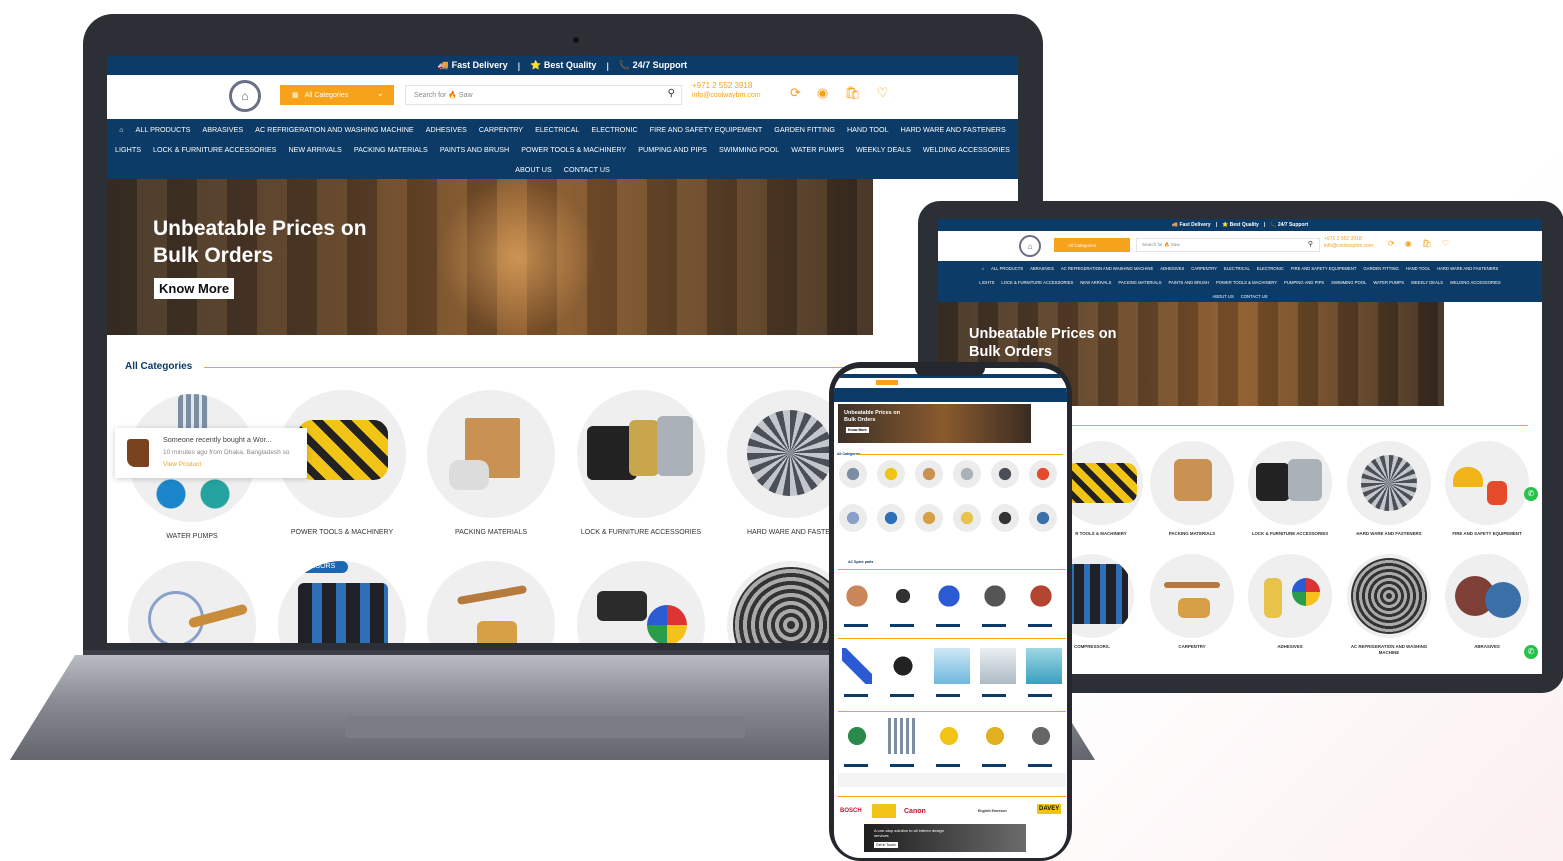  I want to click on home-icon: ⌂, so click(983, 268).